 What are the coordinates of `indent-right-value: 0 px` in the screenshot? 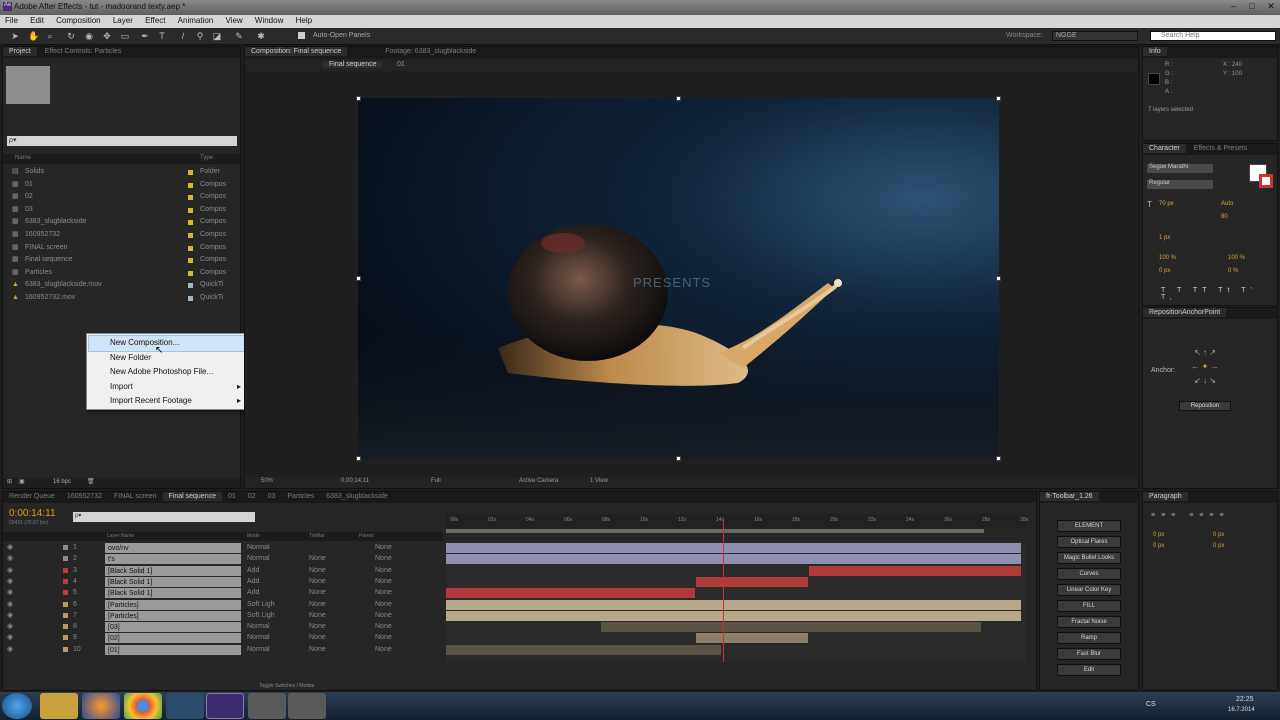 It's located at (1218, 535).